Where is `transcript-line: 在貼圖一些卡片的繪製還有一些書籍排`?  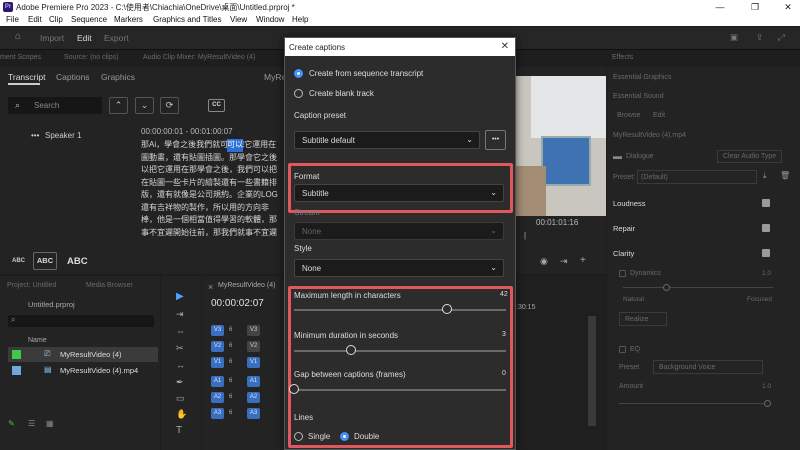
transcript-line: 在貼圖一些卡片的繪製還有一些書籍排 is located at coordinates (212, 183).